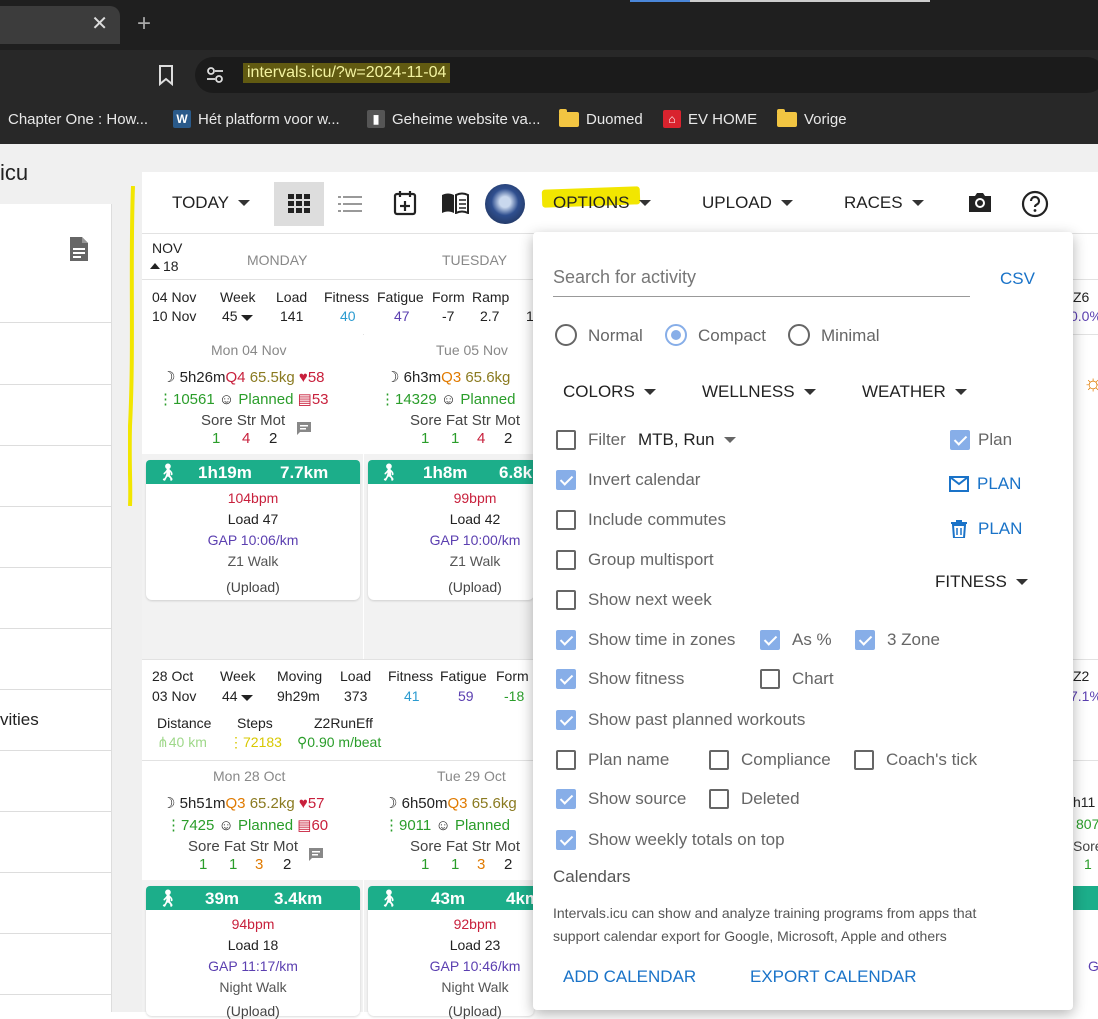  I want to click on normal-radio, so click(566, 335).